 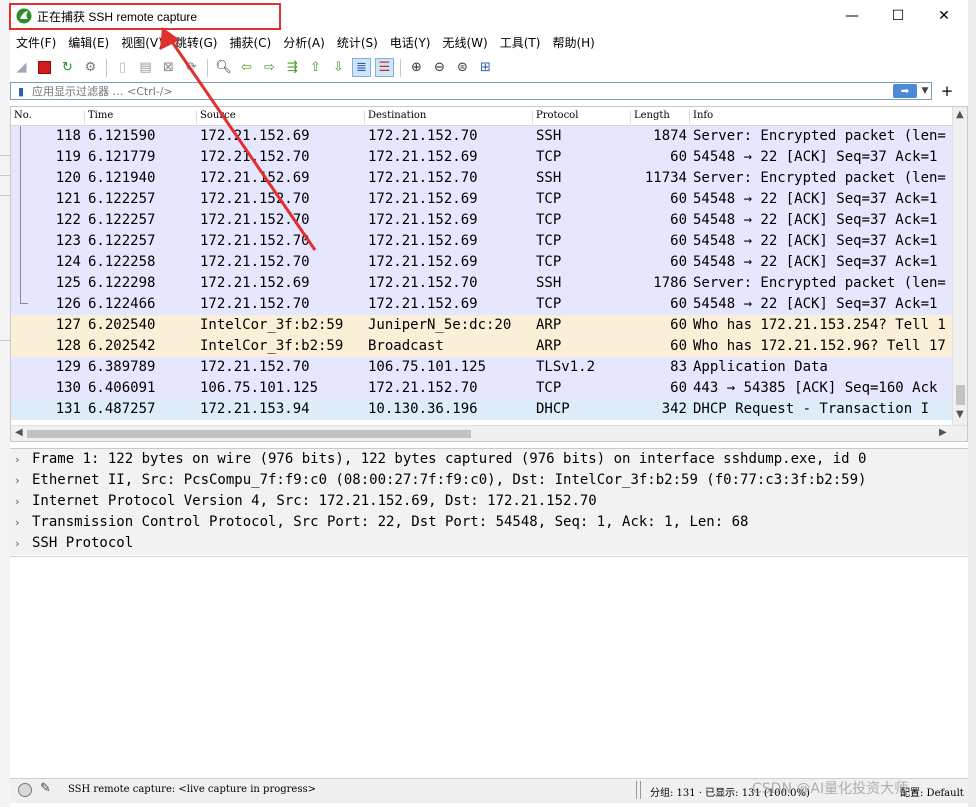 What do you see at coordinates (943, 432) in the screenshot?
I see `scroll-right-icon: ▶` at bounding box center [943, 432].